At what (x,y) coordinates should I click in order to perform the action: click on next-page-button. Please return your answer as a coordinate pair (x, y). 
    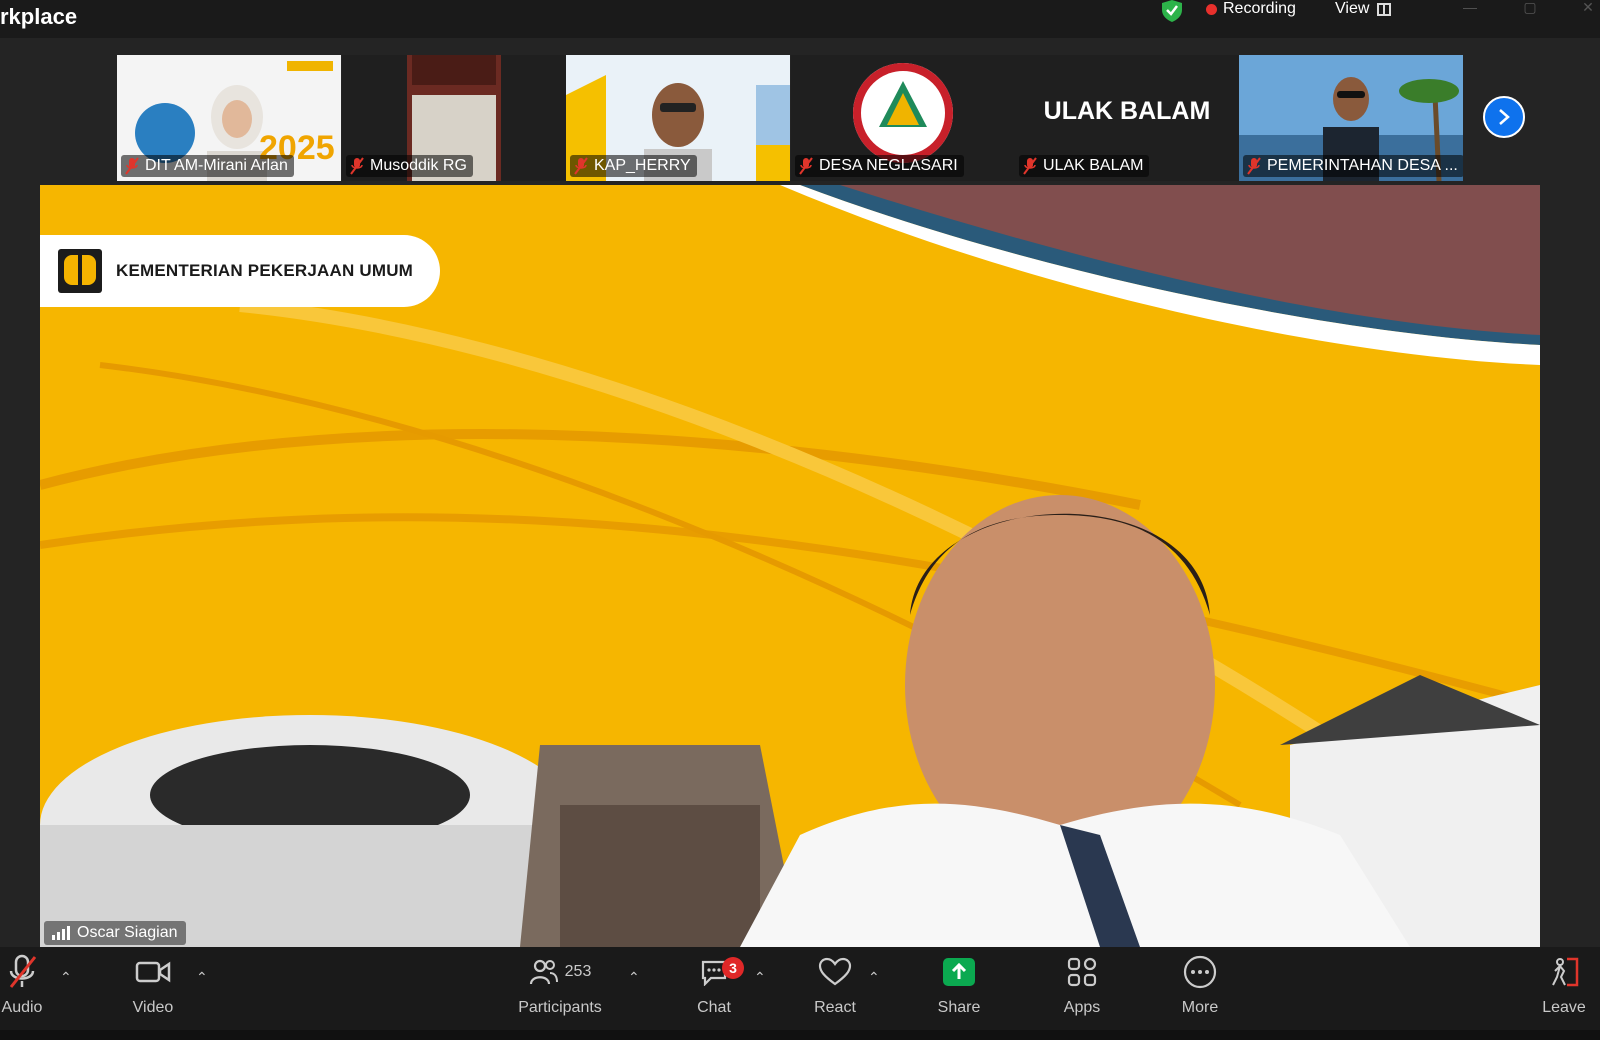
    Looking at the image, I should click on (1504, 117).